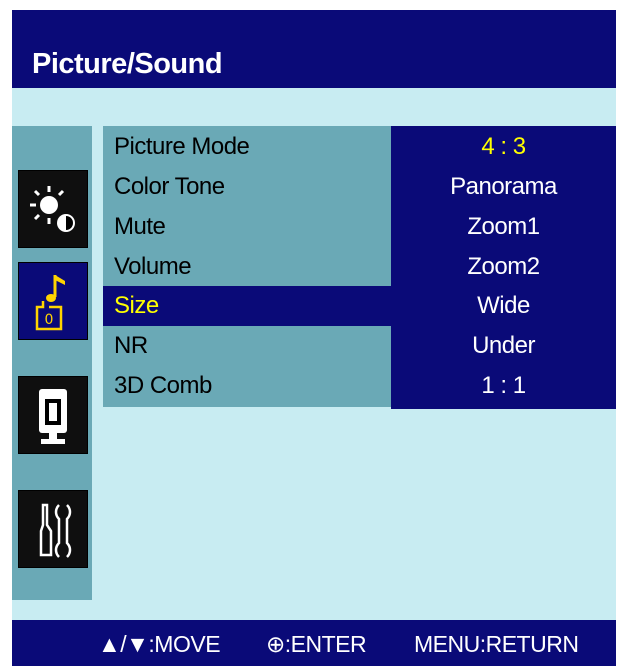  Describe the element at coordinates (503, 346) in the screenshot. I see `option-under: Under` at that location.